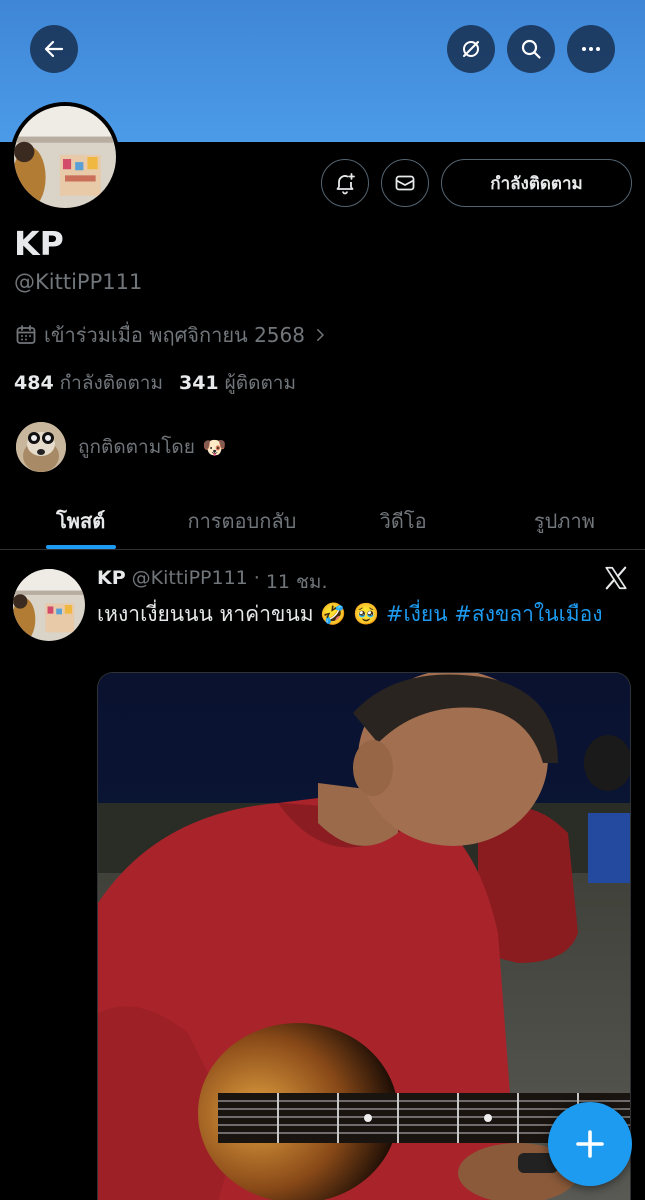 This screenshot has width=645, height=1200. Describe the element at coordinates (320, 335) in the screenshot. I see `chevron-right-icon` at that location.